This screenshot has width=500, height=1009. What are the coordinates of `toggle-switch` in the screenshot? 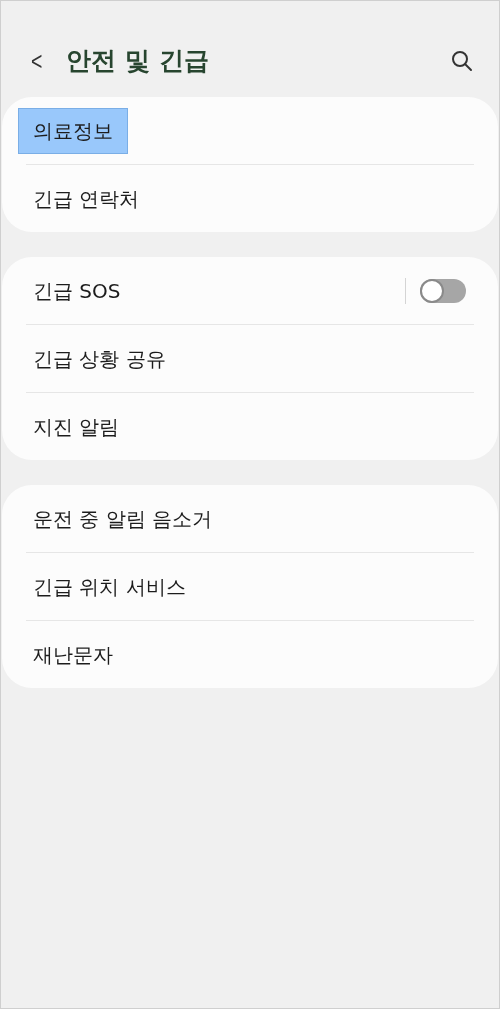 It's located at (443, 290).